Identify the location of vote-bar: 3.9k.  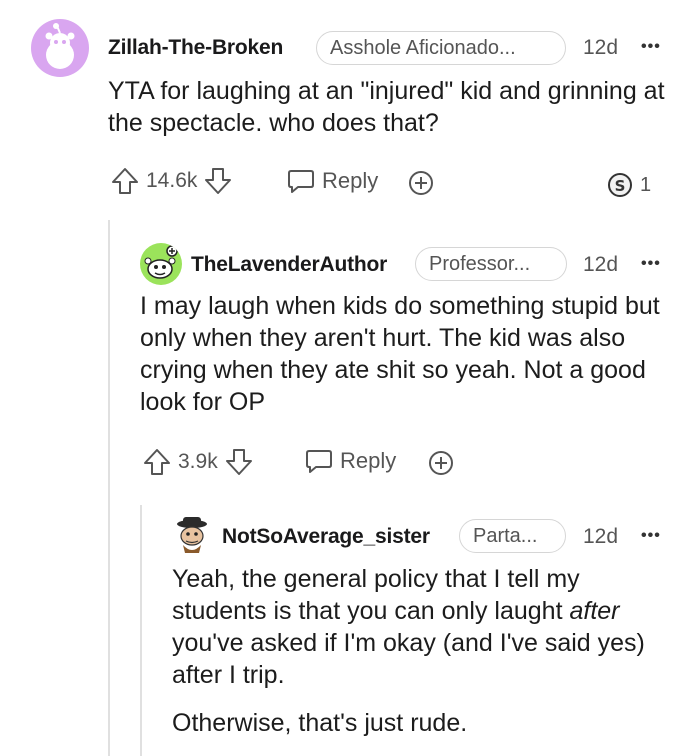
(198, 462).